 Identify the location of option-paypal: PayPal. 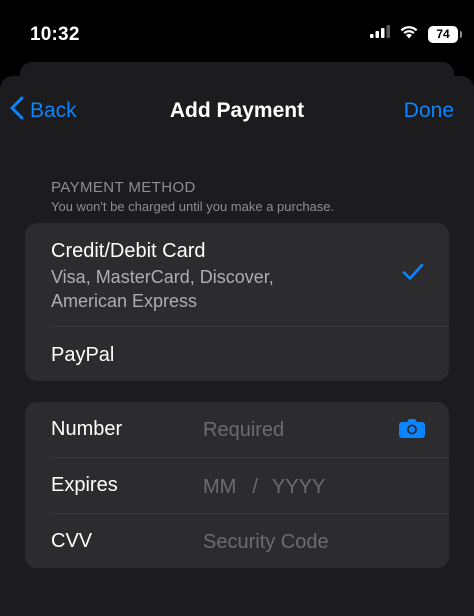
(237, 354).